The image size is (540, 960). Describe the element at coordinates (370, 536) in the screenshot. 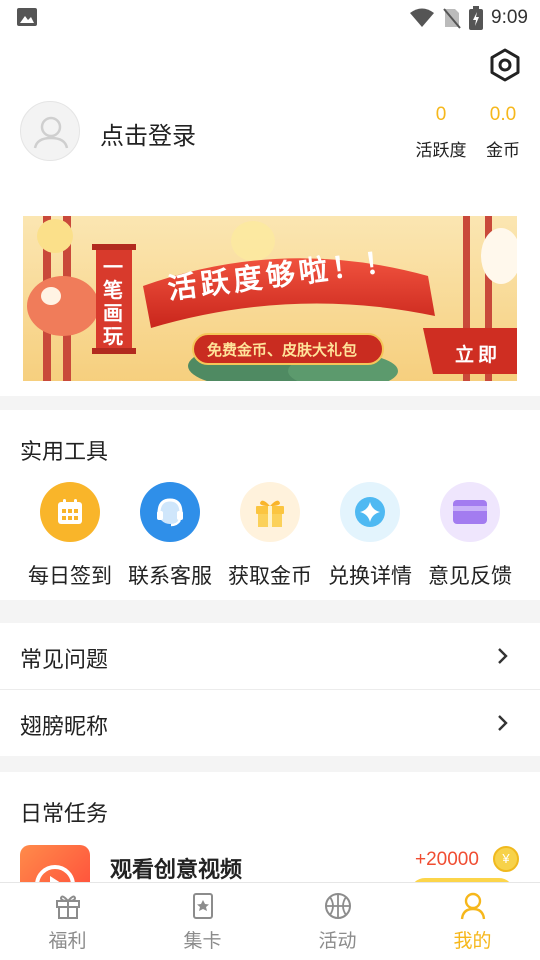

I see `tool-exchange-details: 兑换详情` at that location.